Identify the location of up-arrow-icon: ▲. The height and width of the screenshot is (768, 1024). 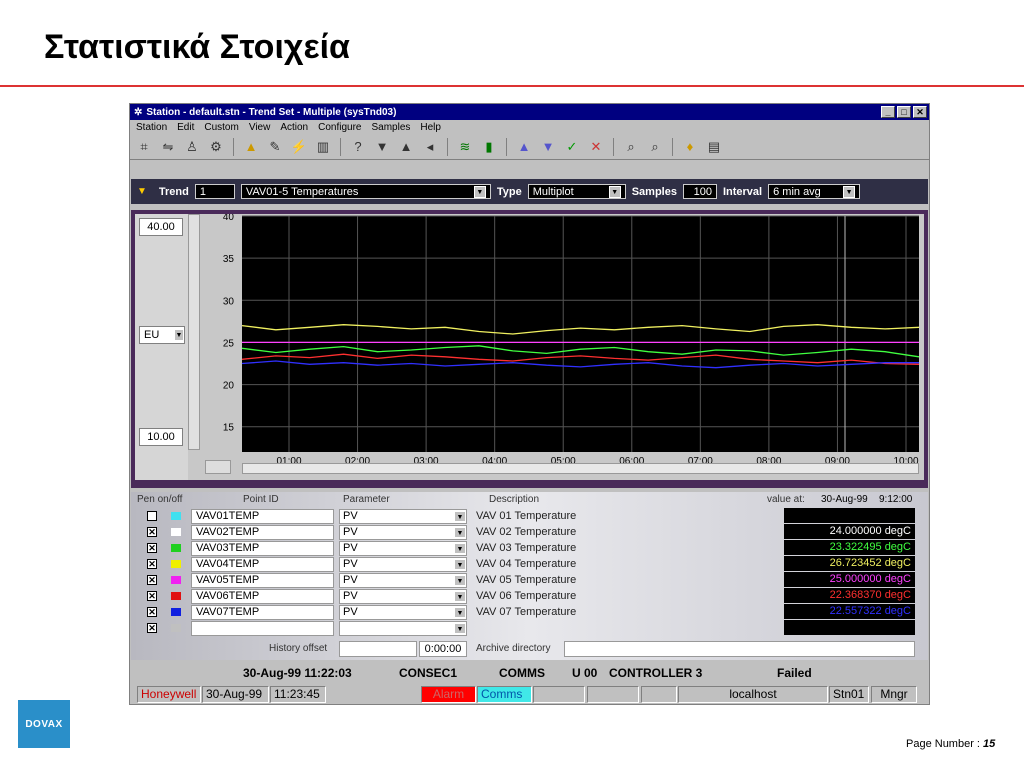
(524, 147).